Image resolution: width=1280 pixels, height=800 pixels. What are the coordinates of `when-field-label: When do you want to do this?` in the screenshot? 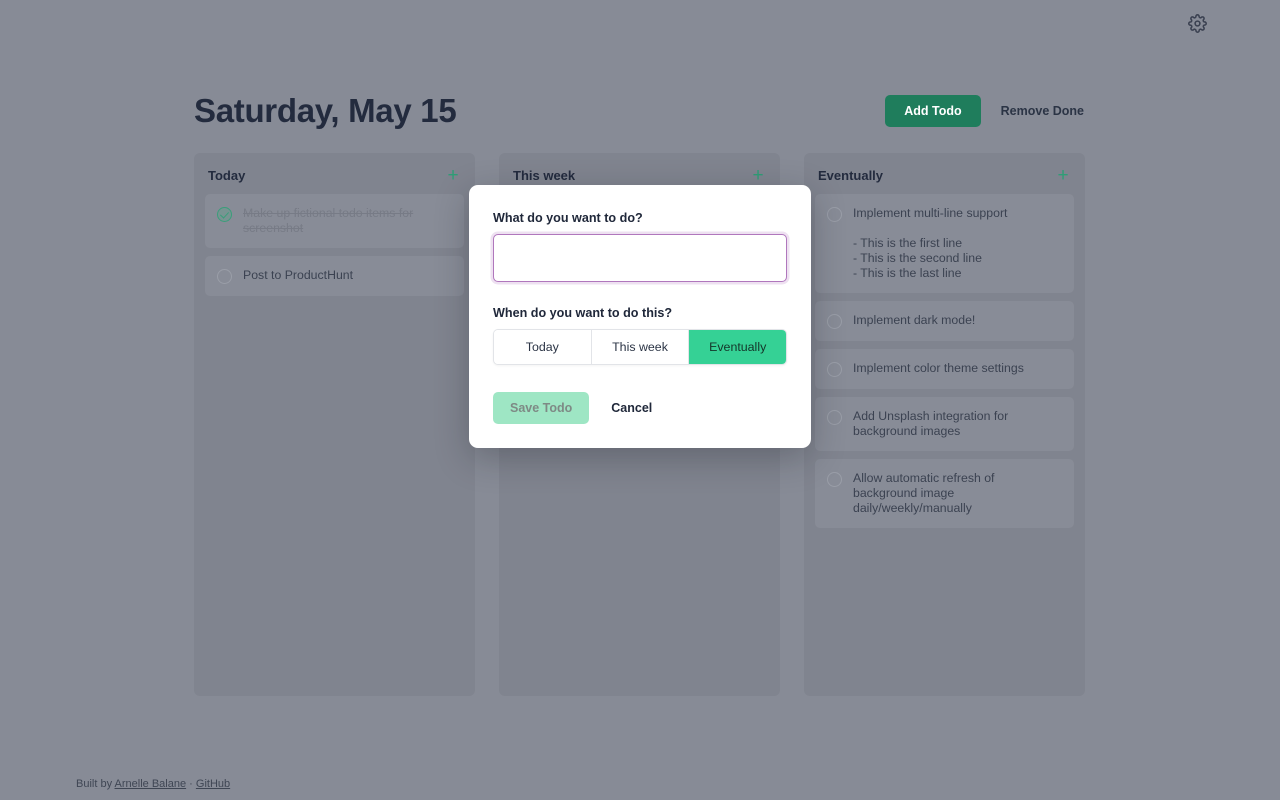 It's located at (583, 313).